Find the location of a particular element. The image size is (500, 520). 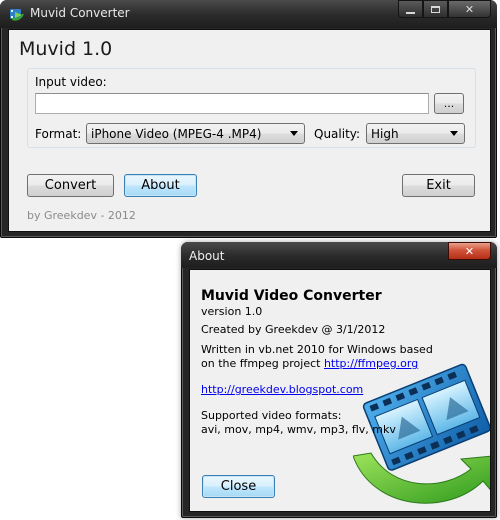

exit-button-label: Exit is located at coordinates (438, 185).